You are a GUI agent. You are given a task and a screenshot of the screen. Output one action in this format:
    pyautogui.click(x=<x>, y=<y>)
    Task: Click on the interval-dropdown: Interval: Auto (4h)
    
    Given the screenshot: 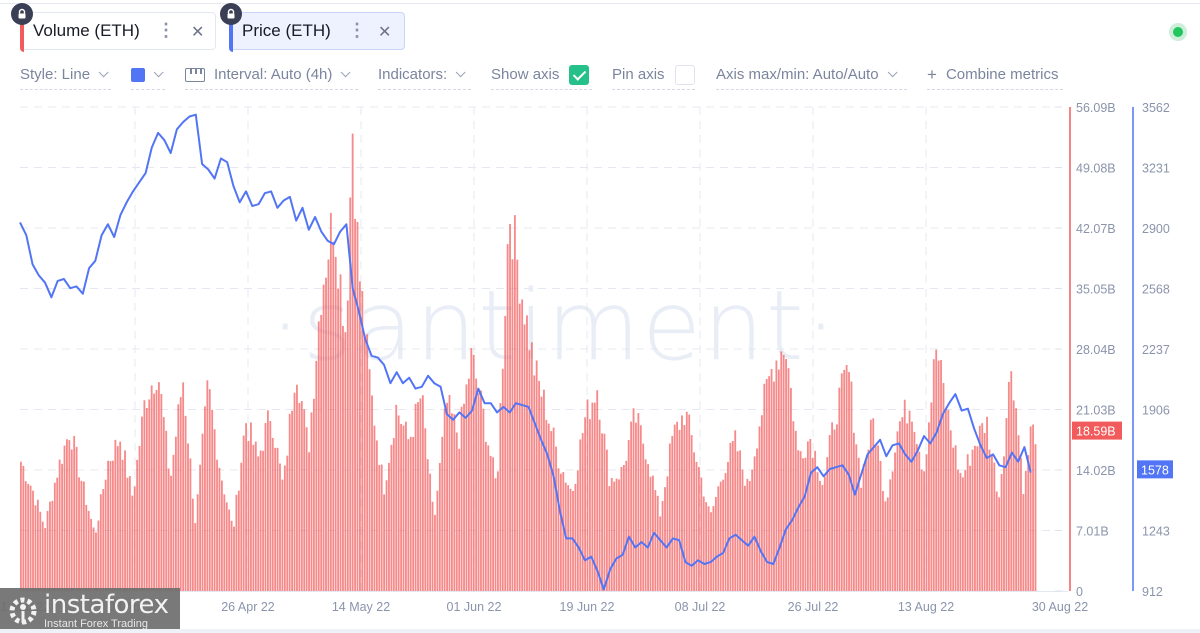 What is the action you would take?
    pyautogui.click(x=271, y=76)
    